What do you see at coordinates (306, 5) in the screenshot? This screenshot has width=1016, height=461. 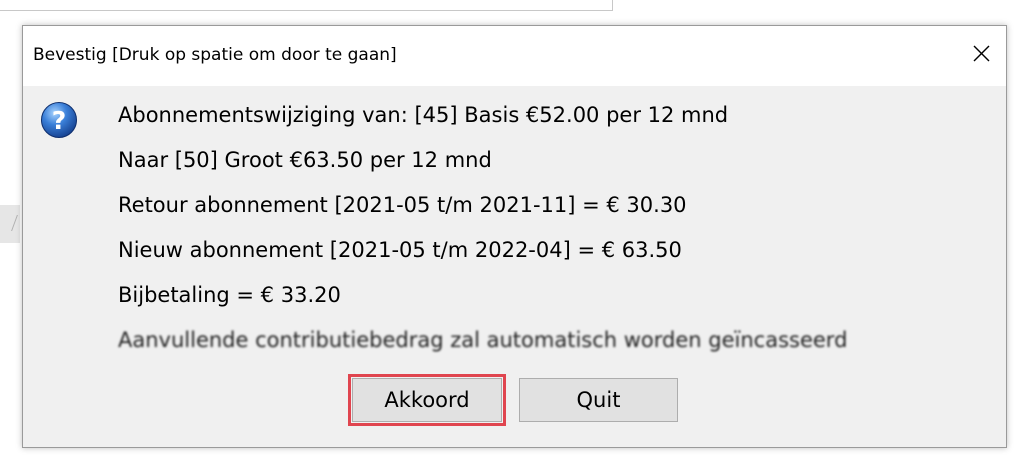 I see `background-input-field` at bounding box center [306, 5].